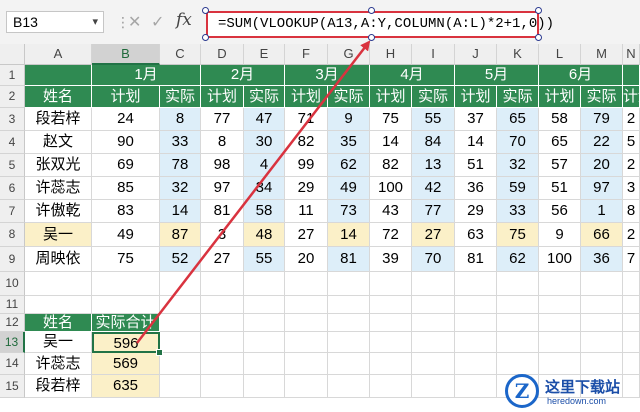  What do you see at coordinates (583, 387) in the screenshot?
I see `watermark-title: 这里下载站` at bounding box center [583, 387].